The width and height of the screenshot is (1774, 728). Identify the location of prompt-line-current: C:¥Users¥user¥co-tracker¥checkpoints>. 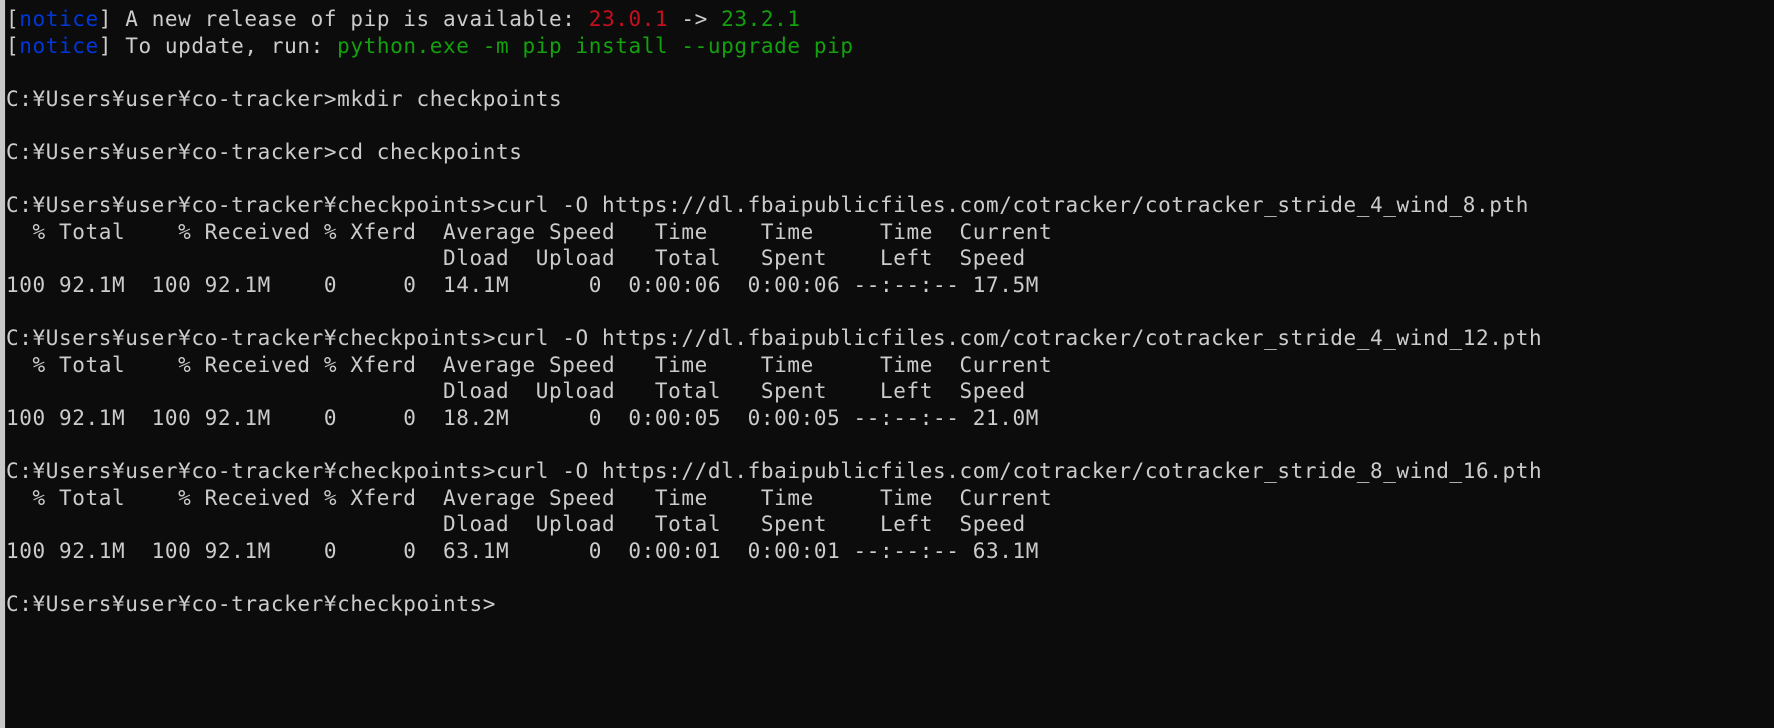
(890, 604).